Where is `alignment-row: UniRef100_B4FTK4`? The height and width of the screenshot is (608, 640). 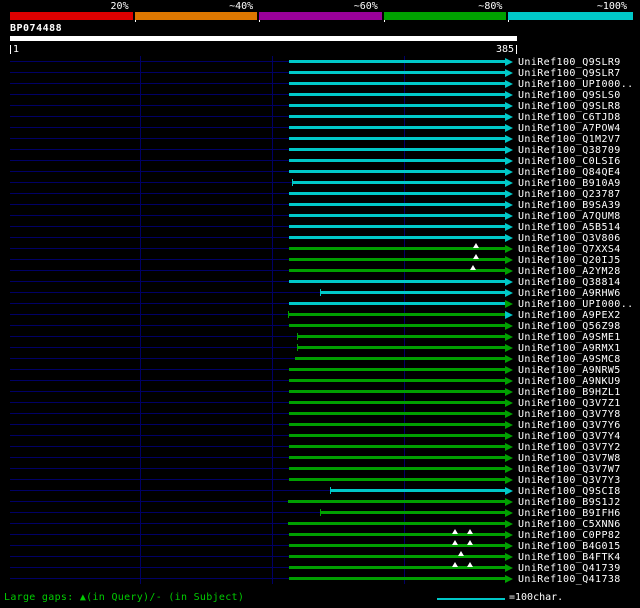 alignment-row: UniRef100_B4FTK4 is located at coordinates (320, 557).